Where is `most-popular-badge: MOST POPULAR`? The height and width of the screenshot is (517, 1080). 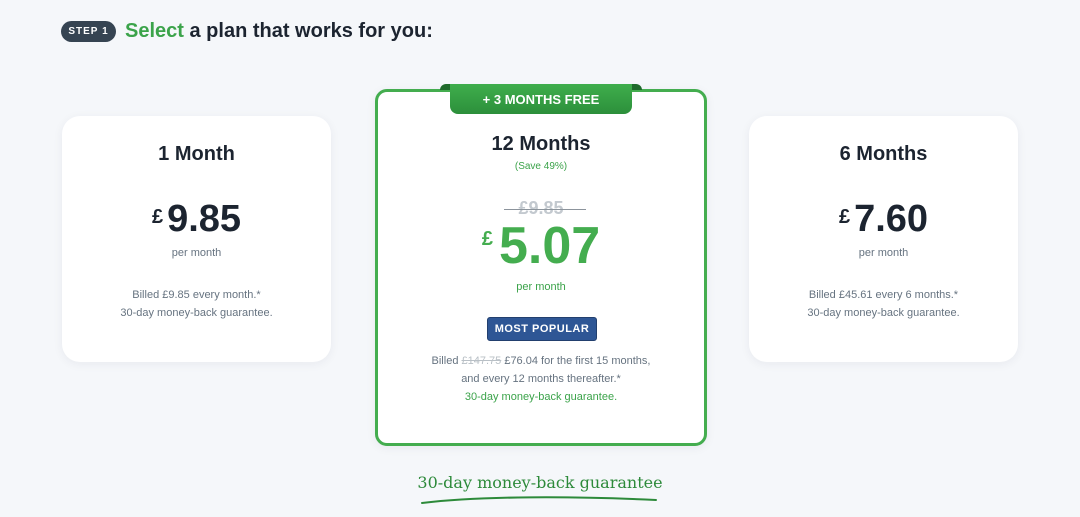
most-popular-badge: MOST POPULAR is located at coordinates (542, 329).